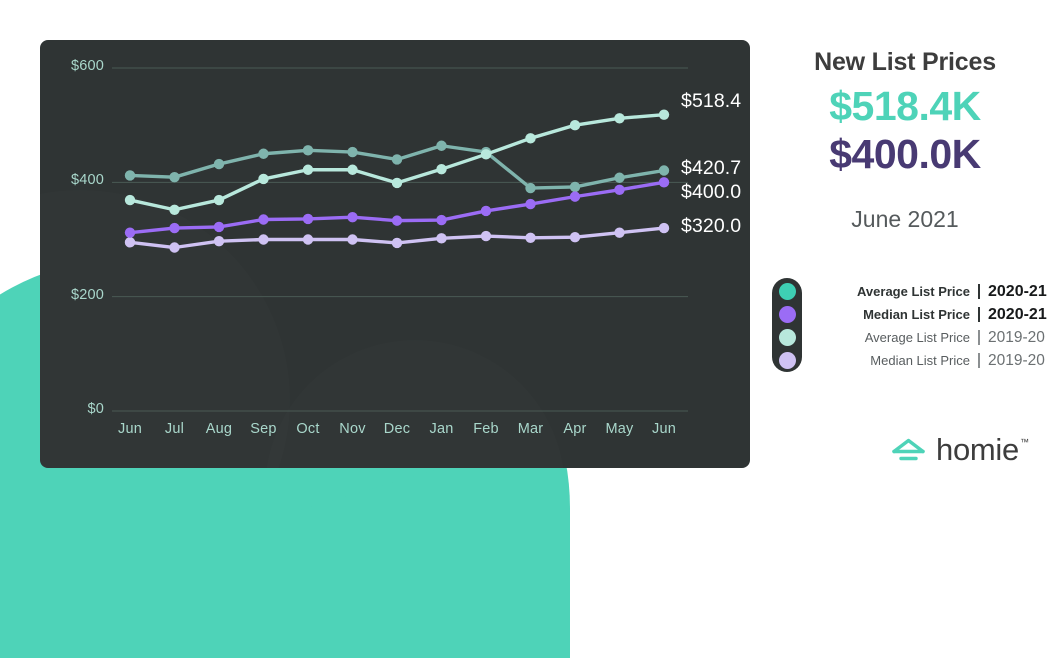 The width and height of the screenshot is (1060, 658). What do you see at coordinates (711, 226) in the screenshot?
I see `series-end-value: $320.0` at bounding box center [711, 226].